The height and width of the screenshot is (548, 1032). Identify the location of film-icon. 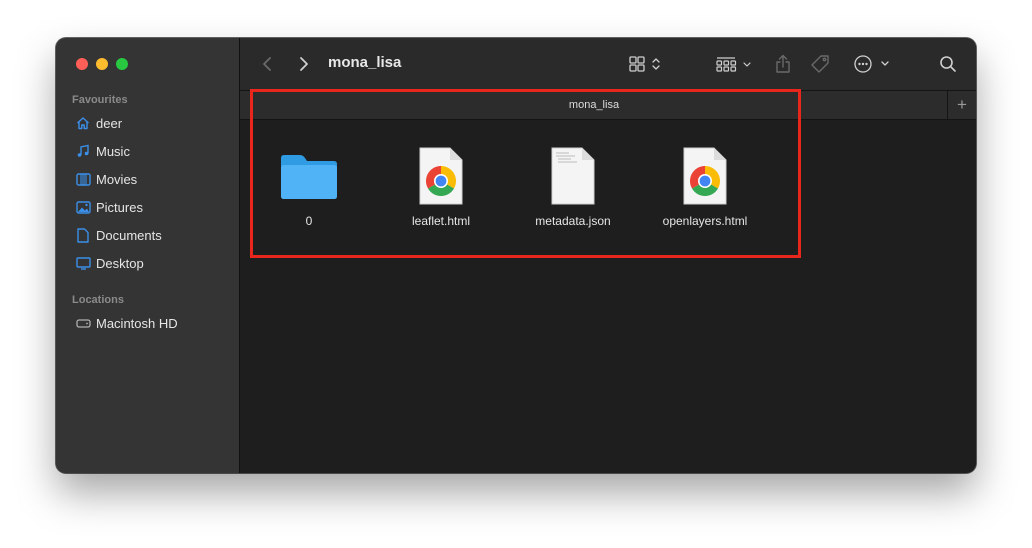
(83, 179).